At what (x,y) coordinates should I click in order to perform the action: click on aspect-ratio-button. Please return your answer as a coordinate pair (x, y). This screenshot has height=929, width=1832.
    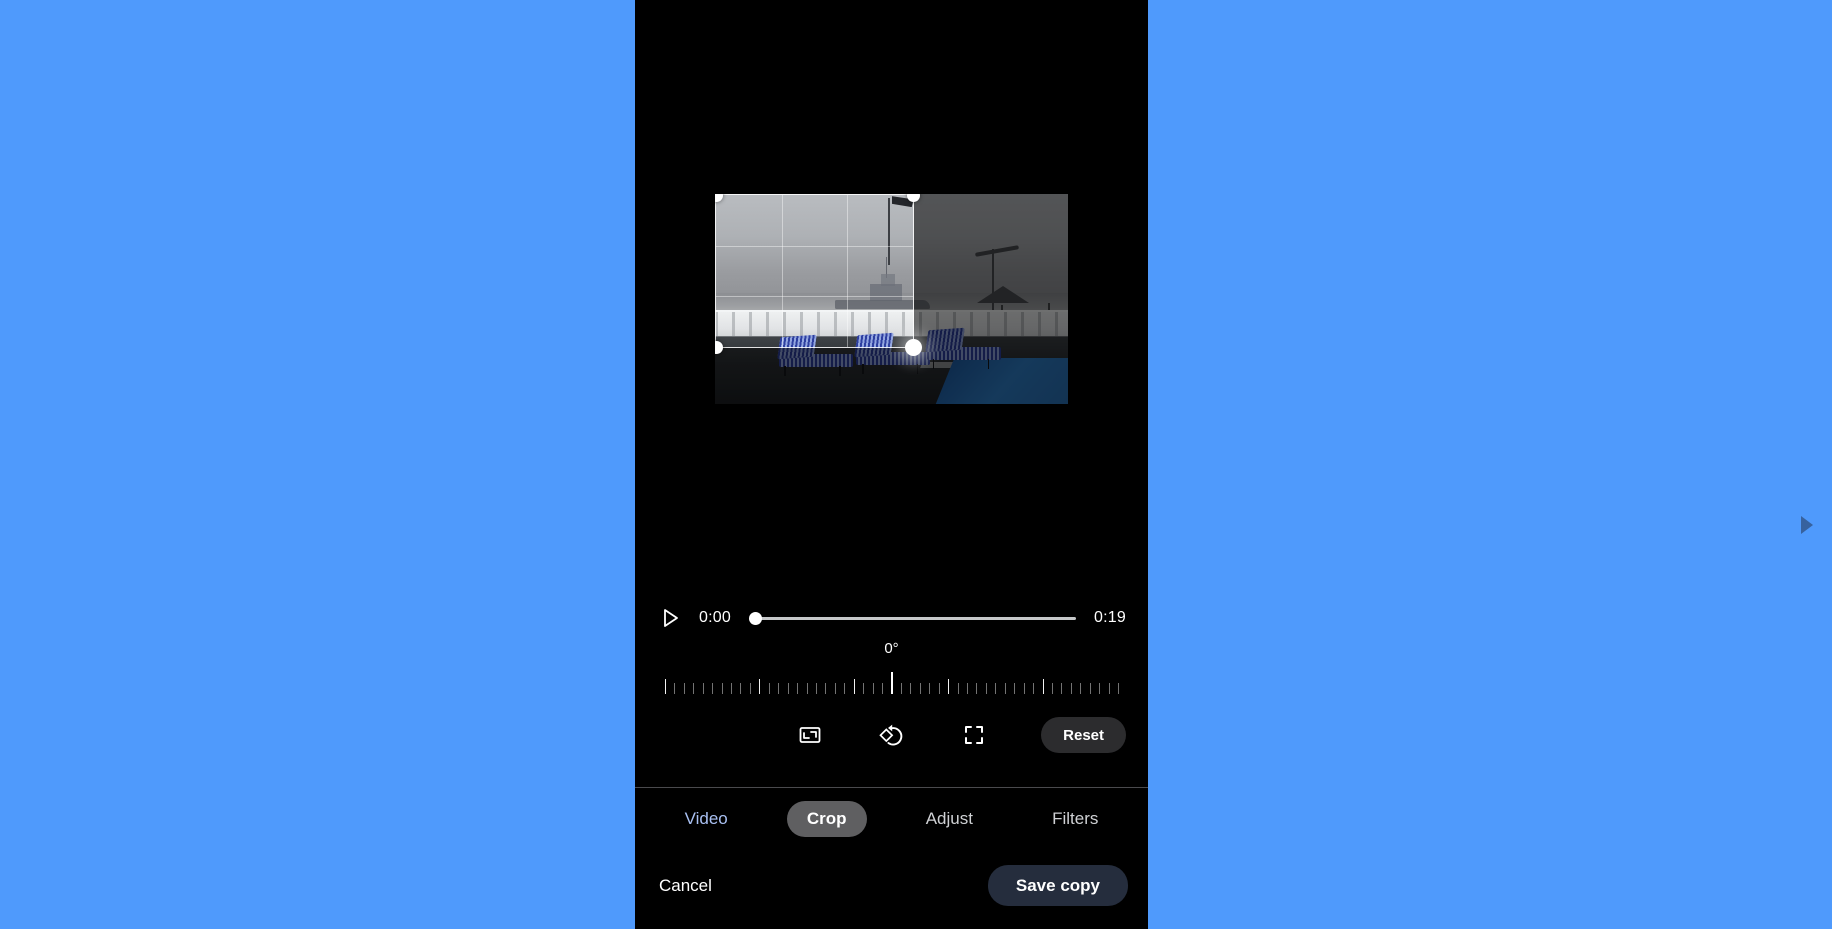
    Looking at the image, I should click on (810, 735).